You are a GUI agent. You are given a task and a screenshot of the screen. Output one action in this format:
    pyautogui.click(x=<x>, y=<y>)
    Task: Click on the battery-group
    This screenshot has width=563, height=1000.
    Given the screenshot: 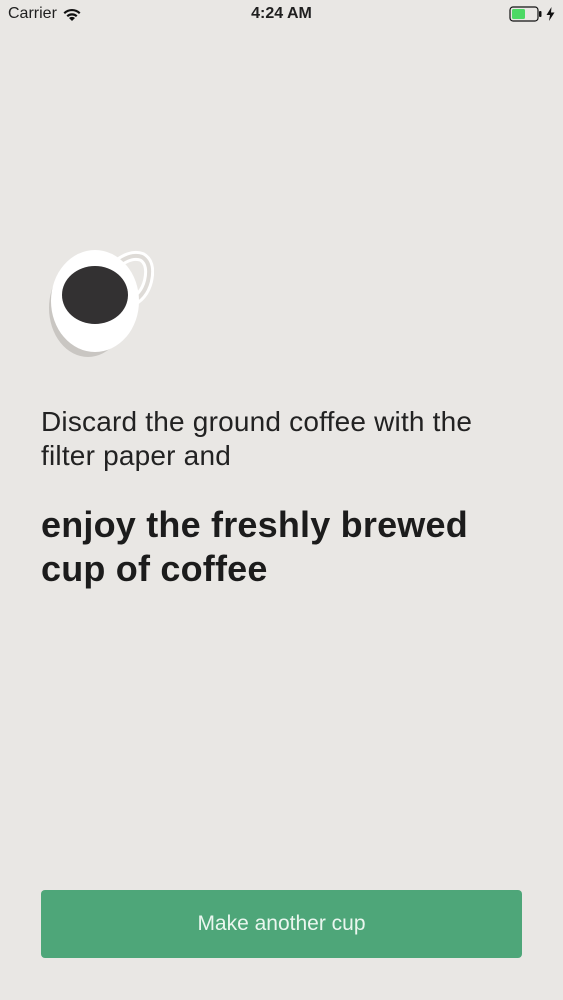 What is the action you would take?
    pyautogui.click(x=532, y=14)
    